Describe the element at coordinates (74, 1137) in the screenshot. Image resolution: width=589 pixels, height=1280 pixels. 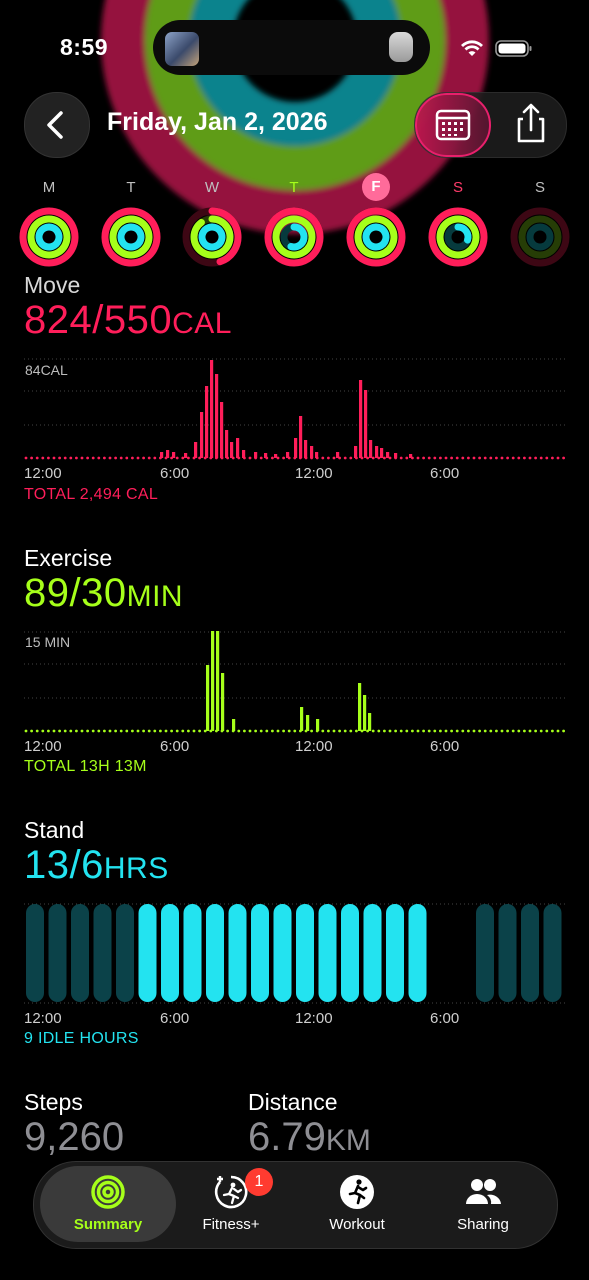
I see `steps-value: 9,260` at that location.